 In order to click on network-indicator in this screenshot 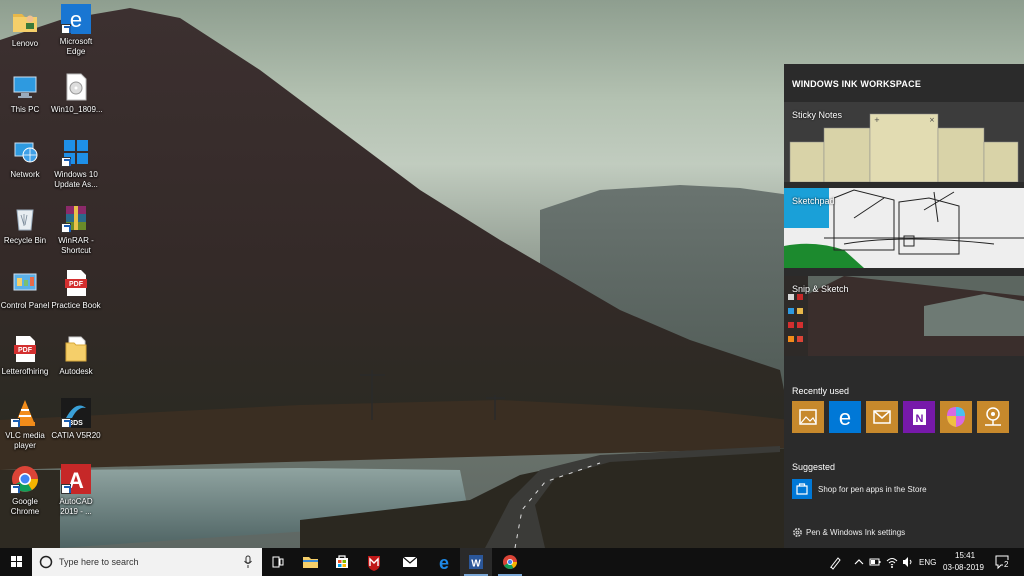, I will do `click(892, 562)`.